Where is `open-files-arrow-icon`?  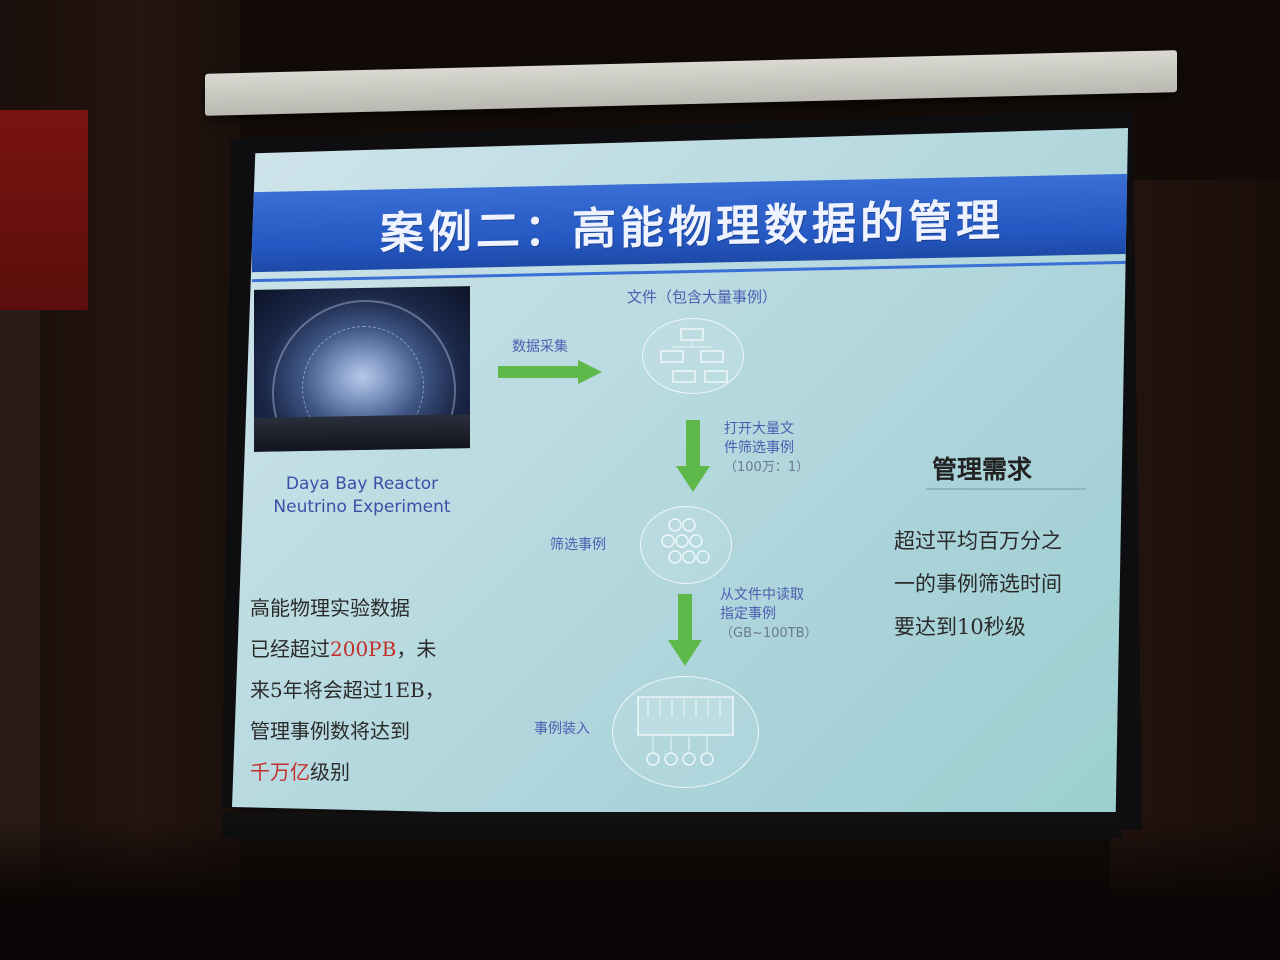 open-files-arrow-icon is located at coordinates (693, 456).